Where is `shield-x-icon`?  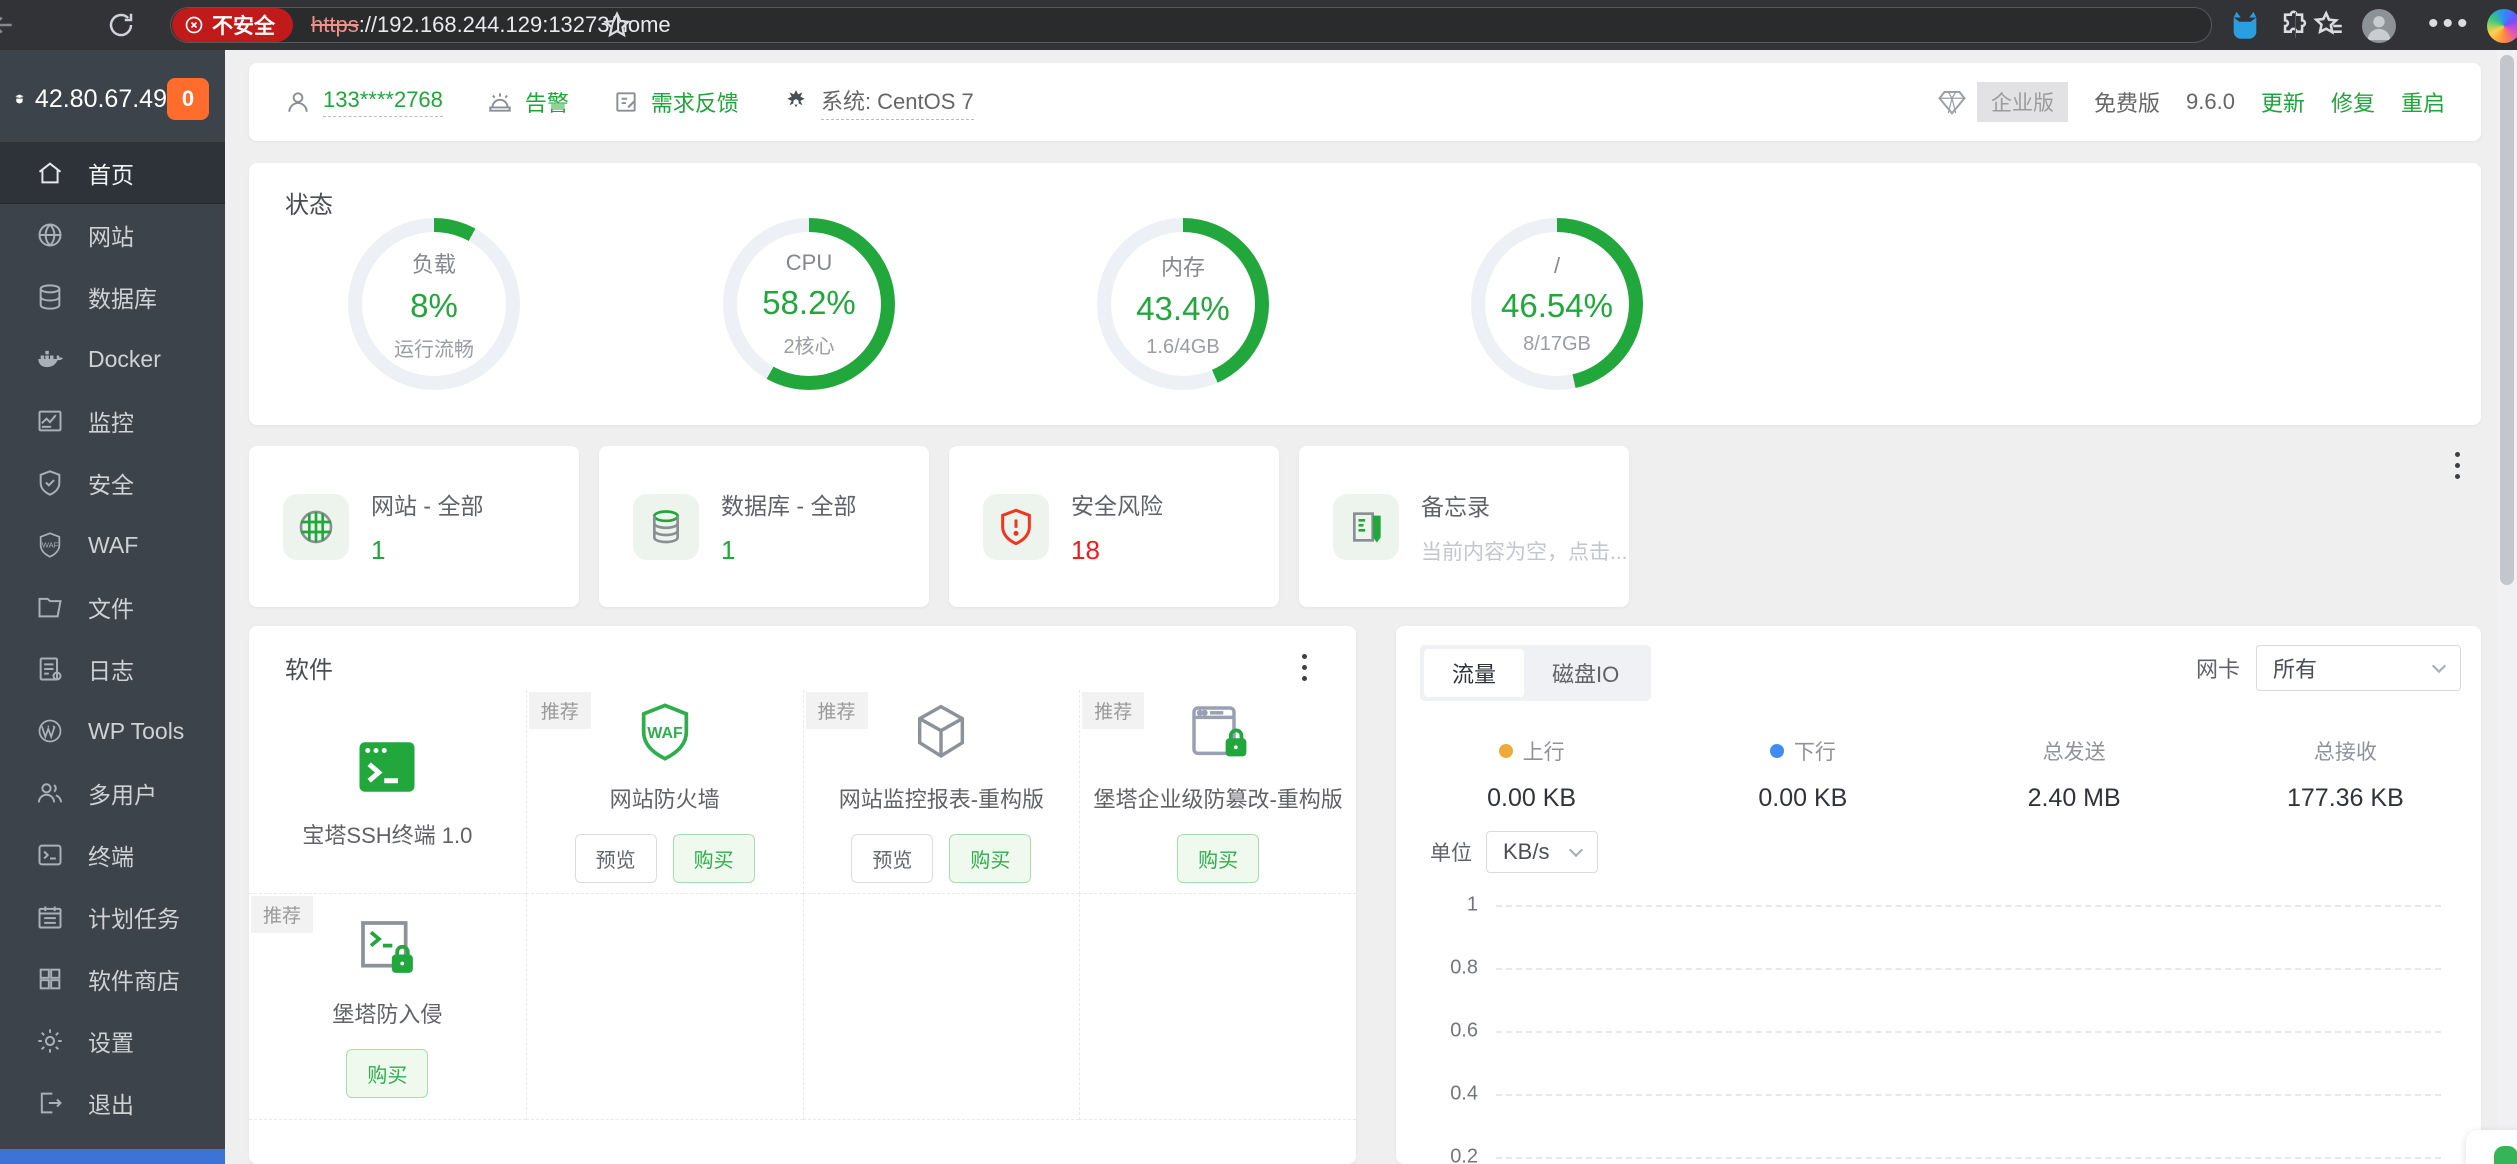 shield-x-icon is located at coordinates (194, 25).